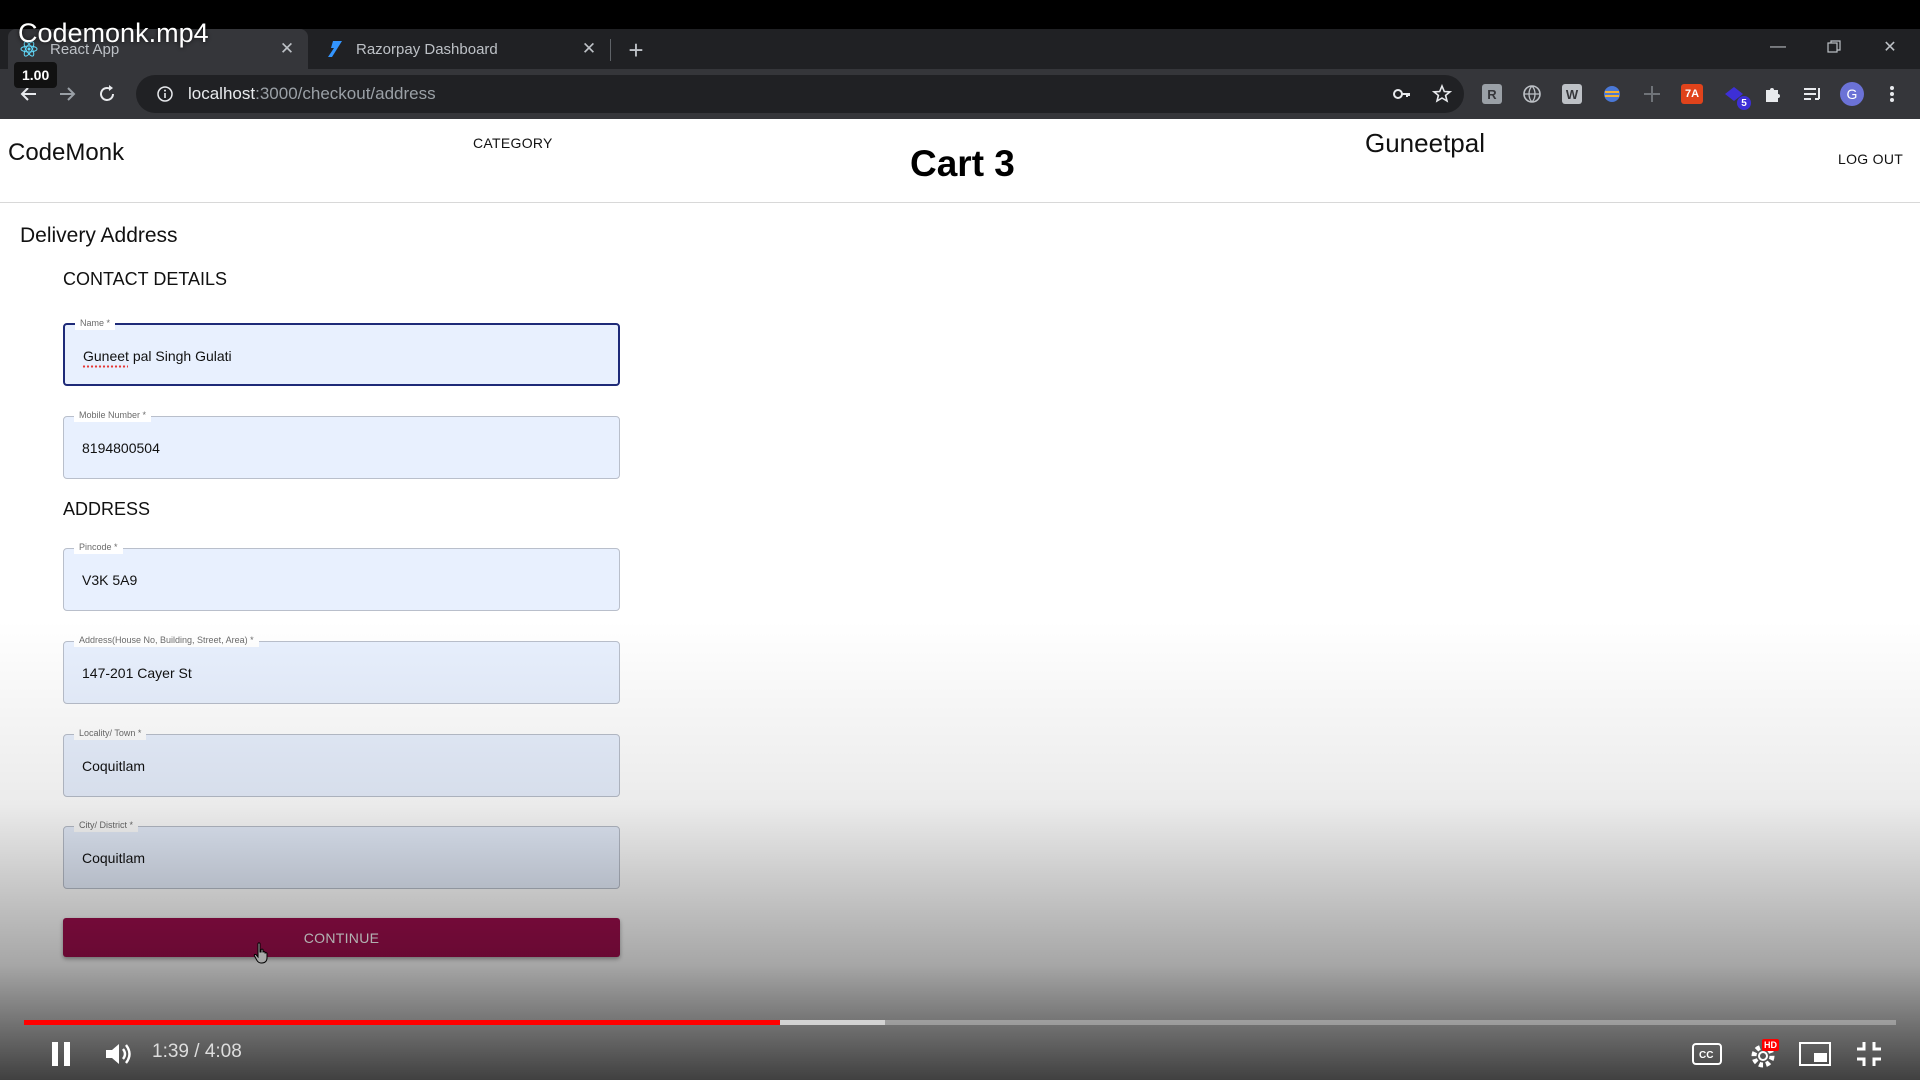 The width and height of the screenshot is (1920, 1080). Describe the element at coordinates (1870, 159) in the screenshot. I see `logout-button: LOG OUT` at that location.